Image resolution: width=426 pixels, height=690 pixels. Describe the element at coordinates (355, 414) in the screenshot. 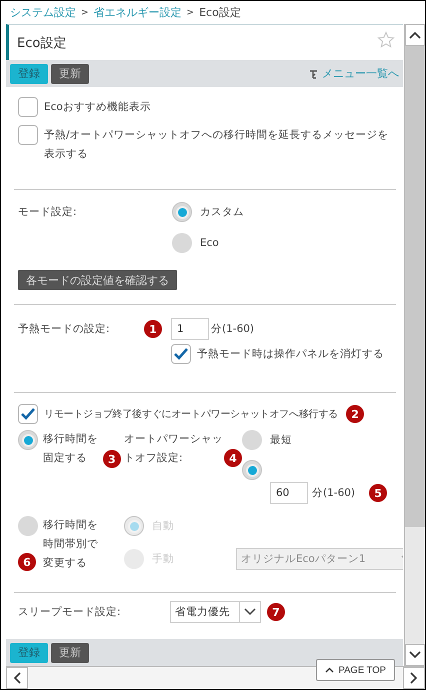

I see `number-badge: 2` at that location.